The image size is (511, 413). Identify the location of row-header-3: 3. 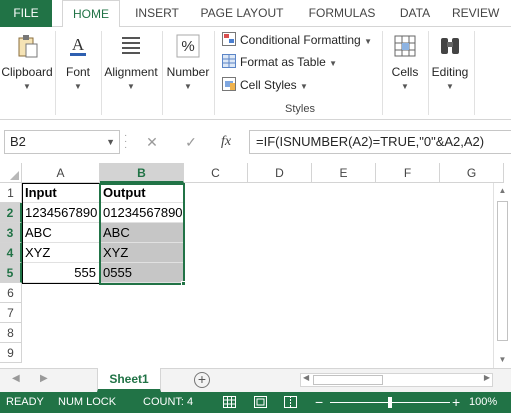
(11, 233).